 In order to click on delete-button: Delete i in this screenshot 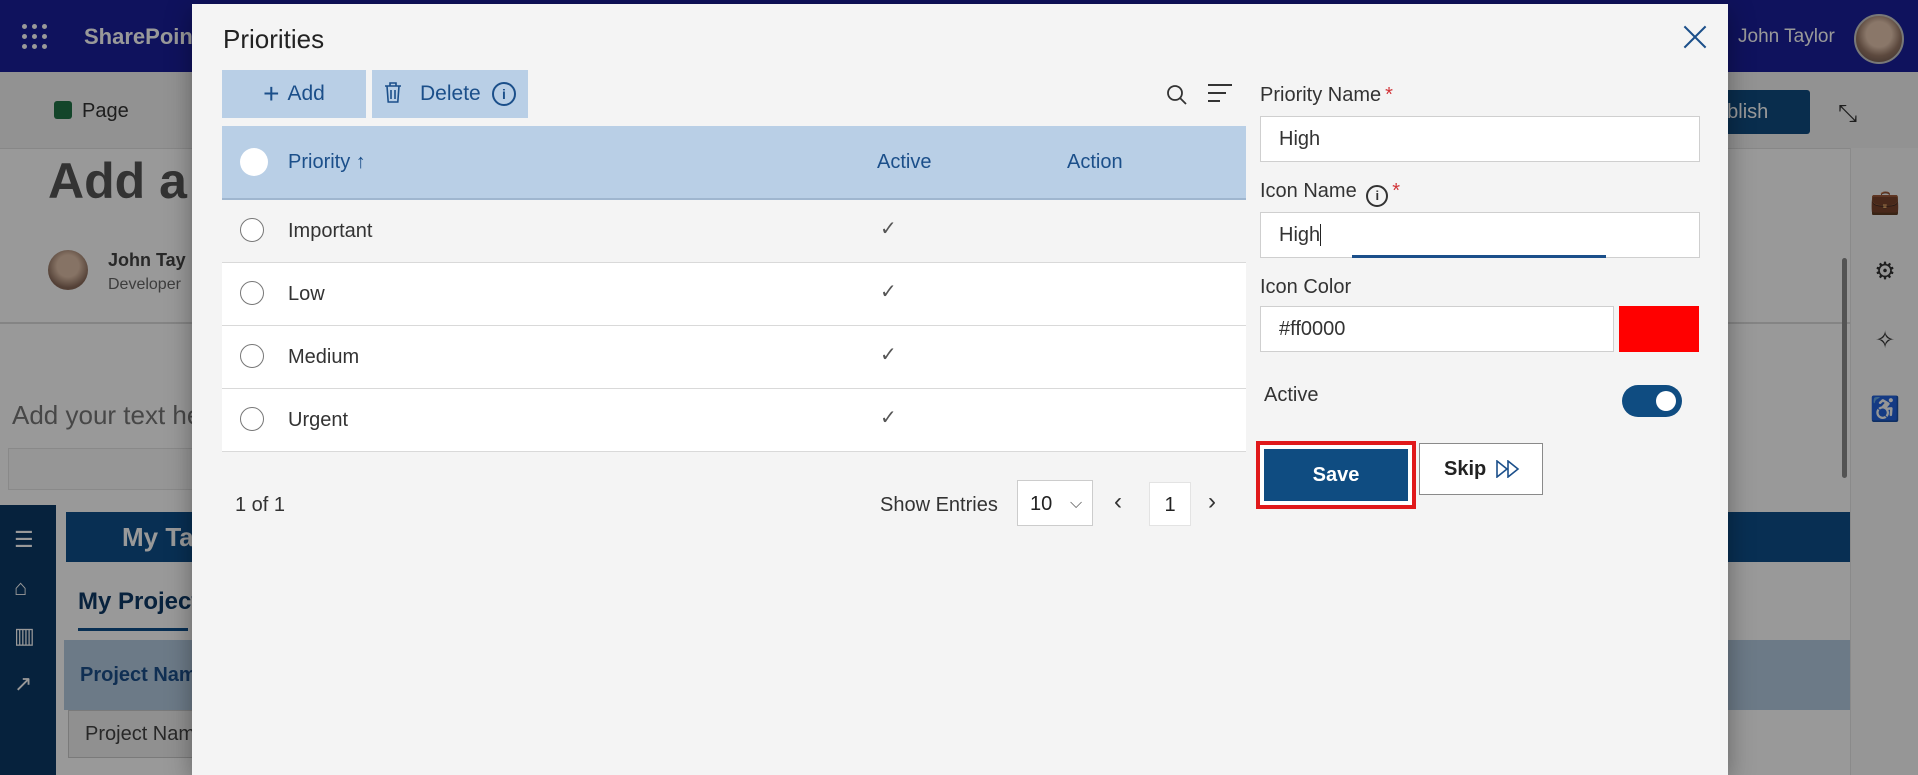, I will do `click(450, 94)`.